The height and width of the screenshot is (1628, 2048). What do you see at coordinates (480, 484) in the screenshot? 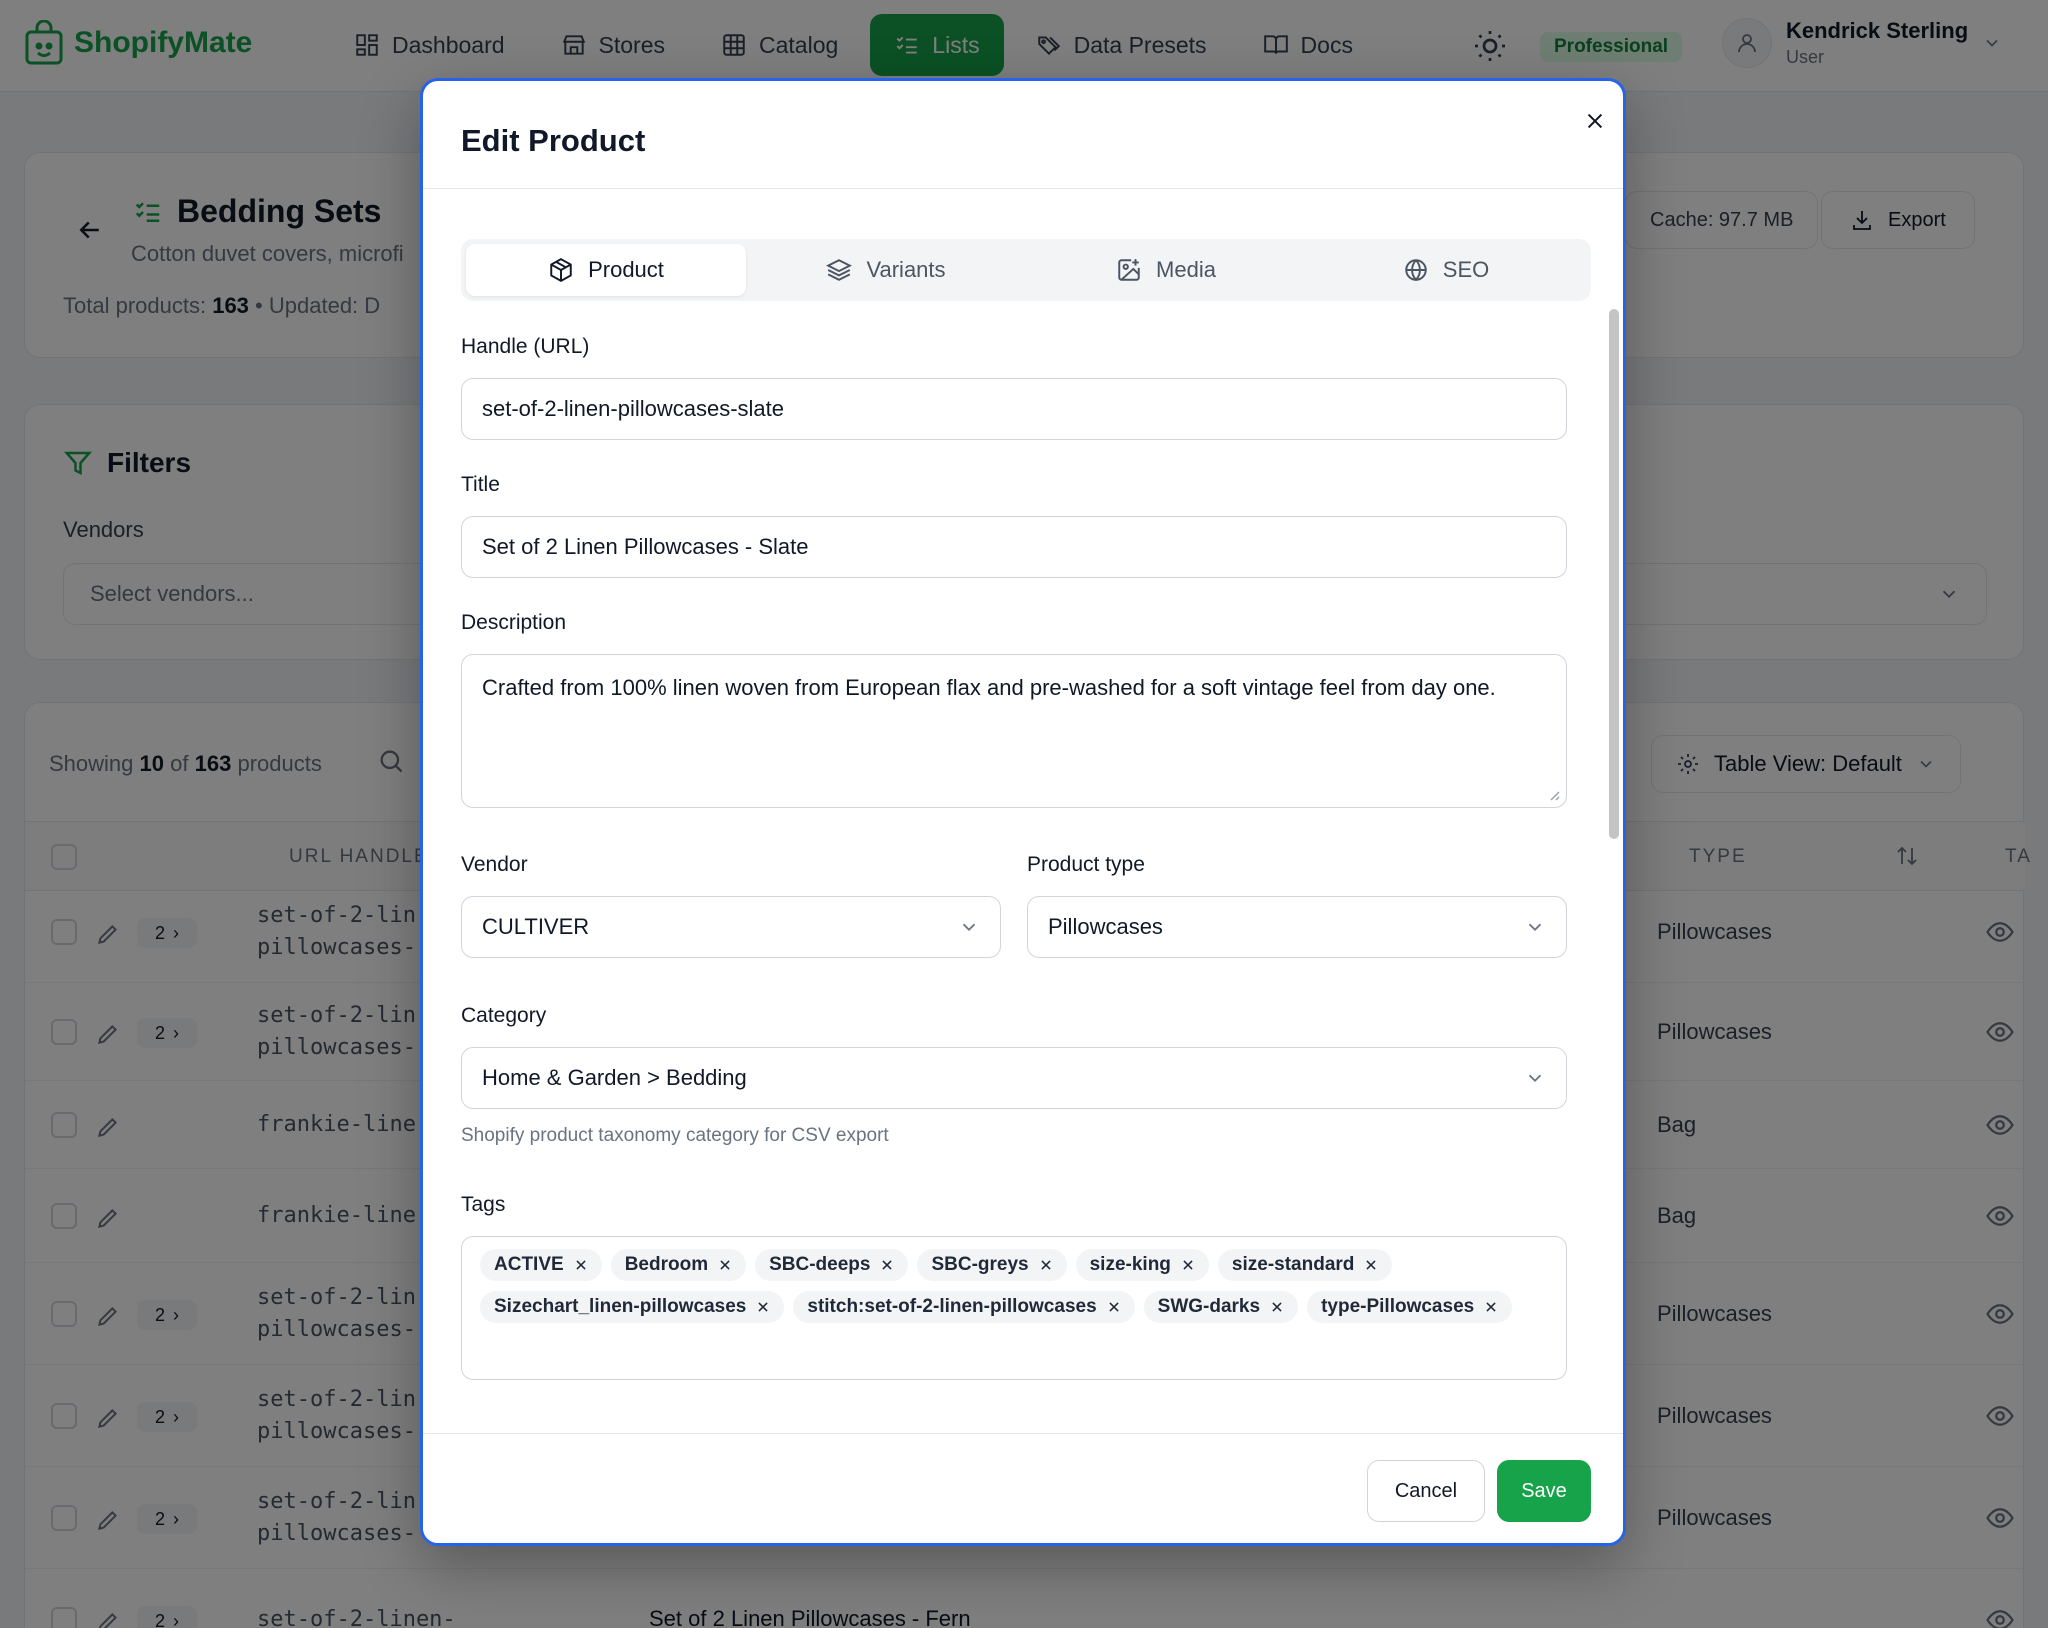
I see `title-label: Title` at bounding box center [480, 484].